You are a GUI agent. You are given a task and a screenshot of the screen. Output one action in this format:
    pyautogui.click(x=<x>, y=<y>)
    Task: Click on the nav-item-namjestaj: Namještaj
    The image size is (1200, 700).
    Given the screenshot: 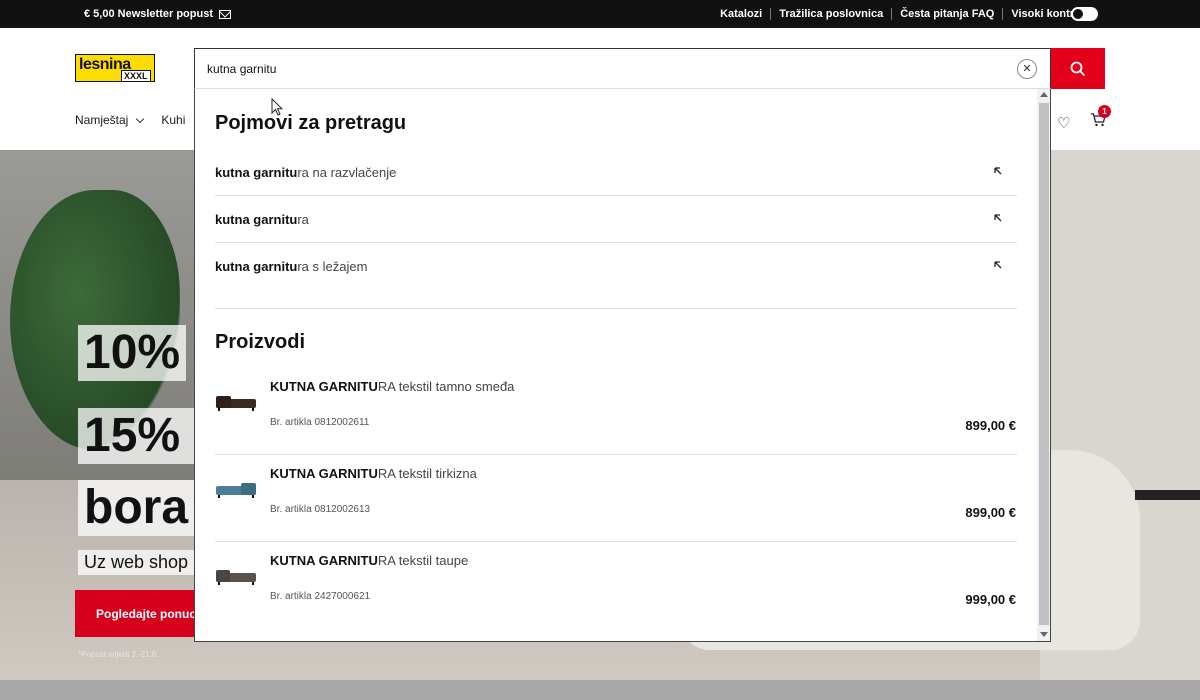 What is the action you would take?
    pyautogui.click(x=110, y=120)
    